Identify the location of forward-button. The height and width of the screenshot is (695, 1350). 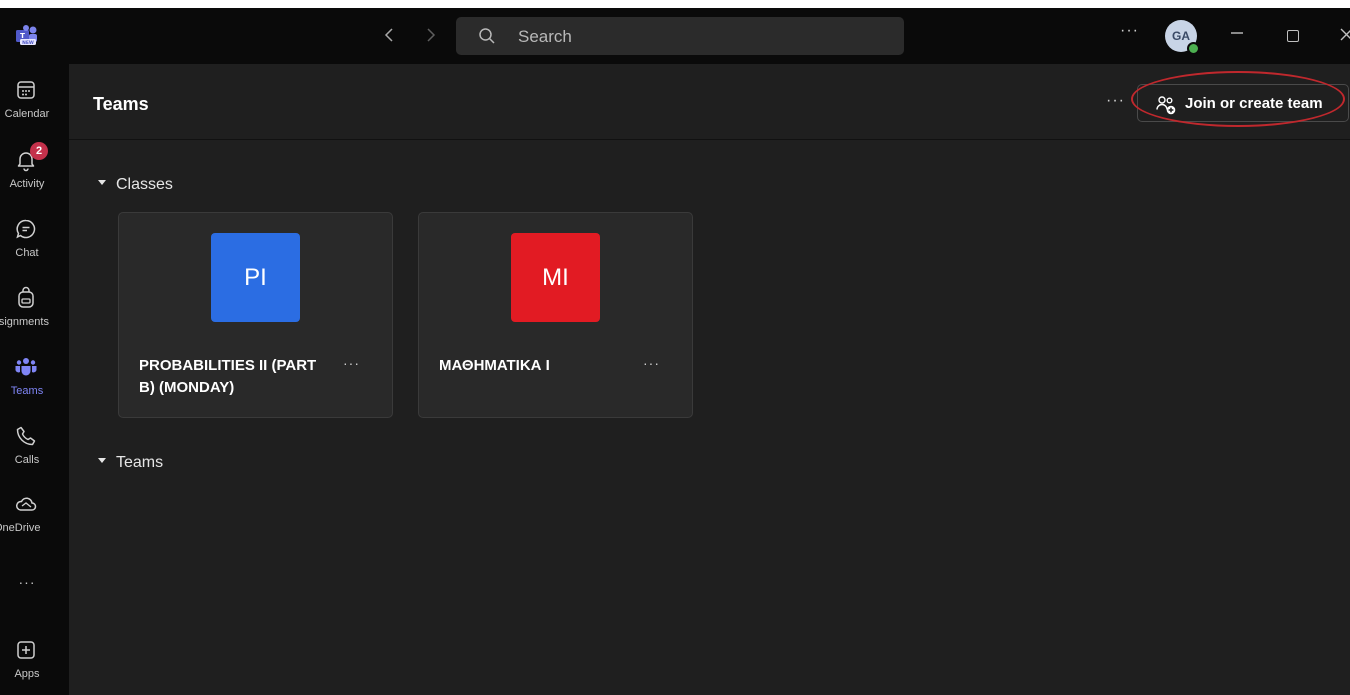
(430, 35).